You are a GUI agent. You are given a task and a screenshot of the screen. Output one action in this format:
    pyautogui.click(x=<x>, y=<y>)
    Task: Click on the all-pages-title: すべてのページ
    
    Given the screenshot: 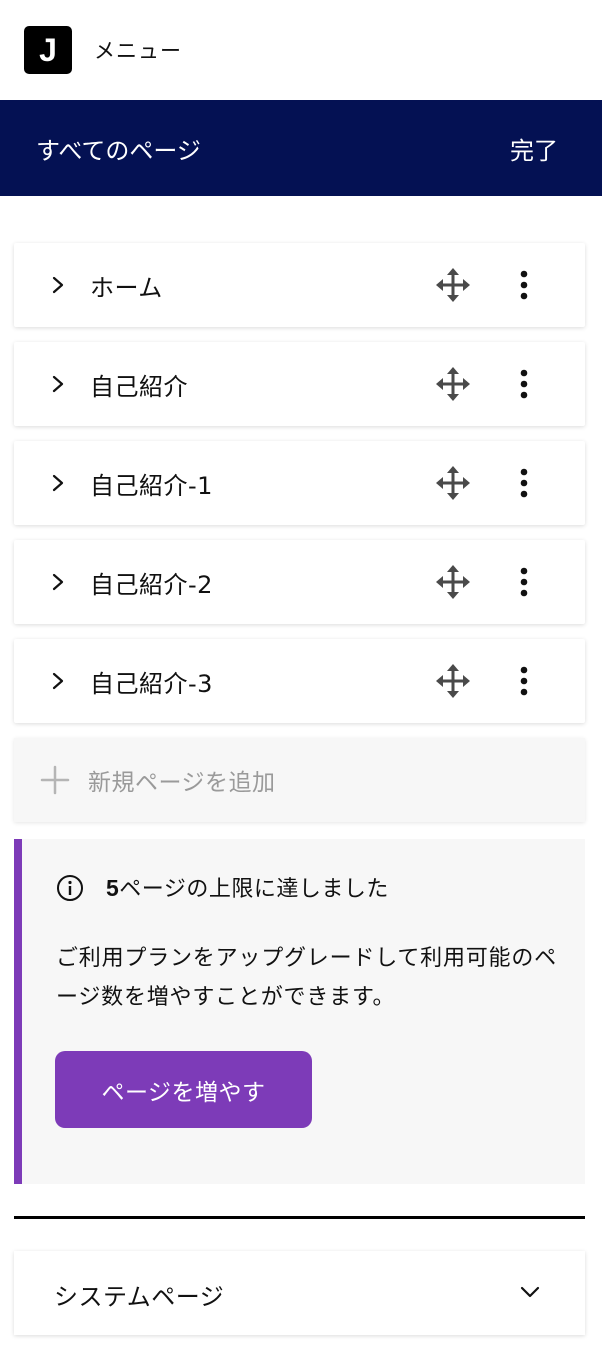 What is the action you would take?
    pyautogui.click(x=118, y=150)
    